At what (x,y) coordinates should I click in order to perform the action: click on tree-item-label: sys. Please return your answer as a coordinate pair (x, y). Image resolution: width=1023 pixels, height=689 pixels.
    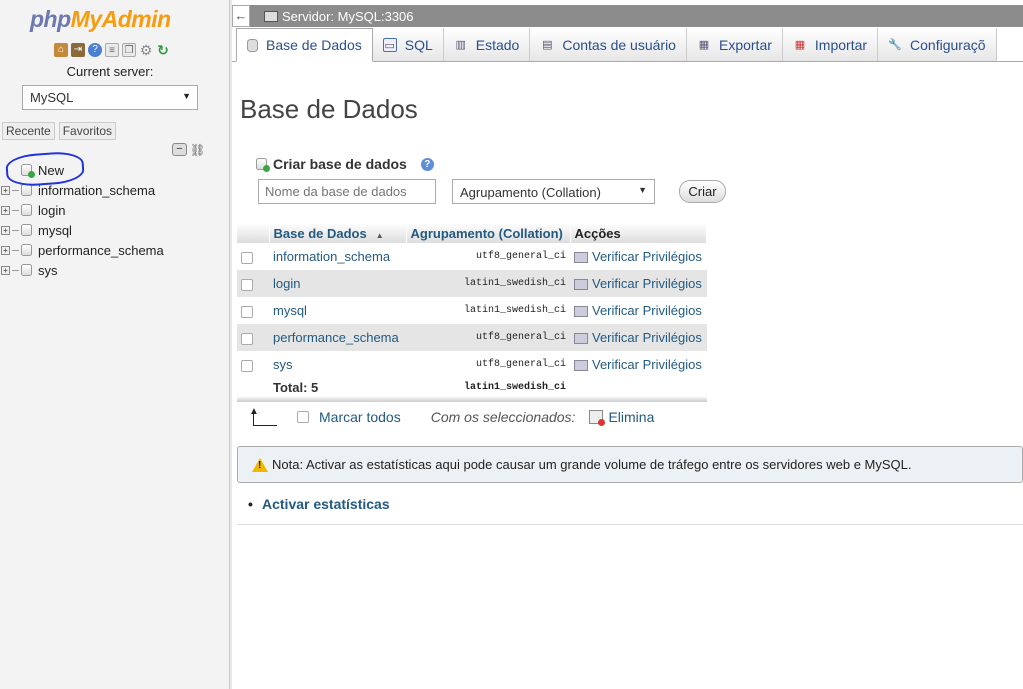
    Looking at the image, I should click on (48, 270).